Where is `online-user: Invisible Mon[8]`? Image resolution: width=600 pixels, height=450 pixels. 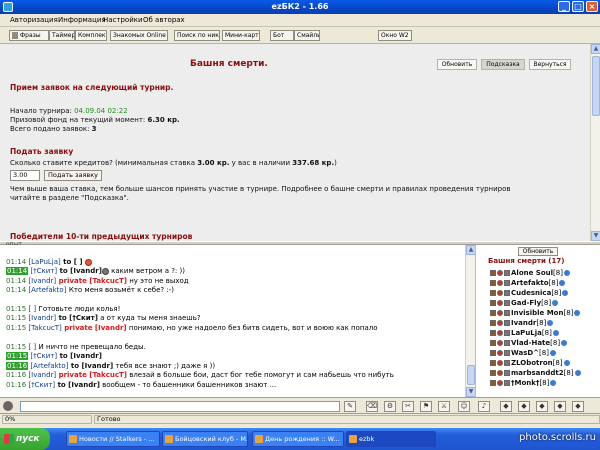
online-user: Invisible Mon[8] is located at coordinates (535, 313).